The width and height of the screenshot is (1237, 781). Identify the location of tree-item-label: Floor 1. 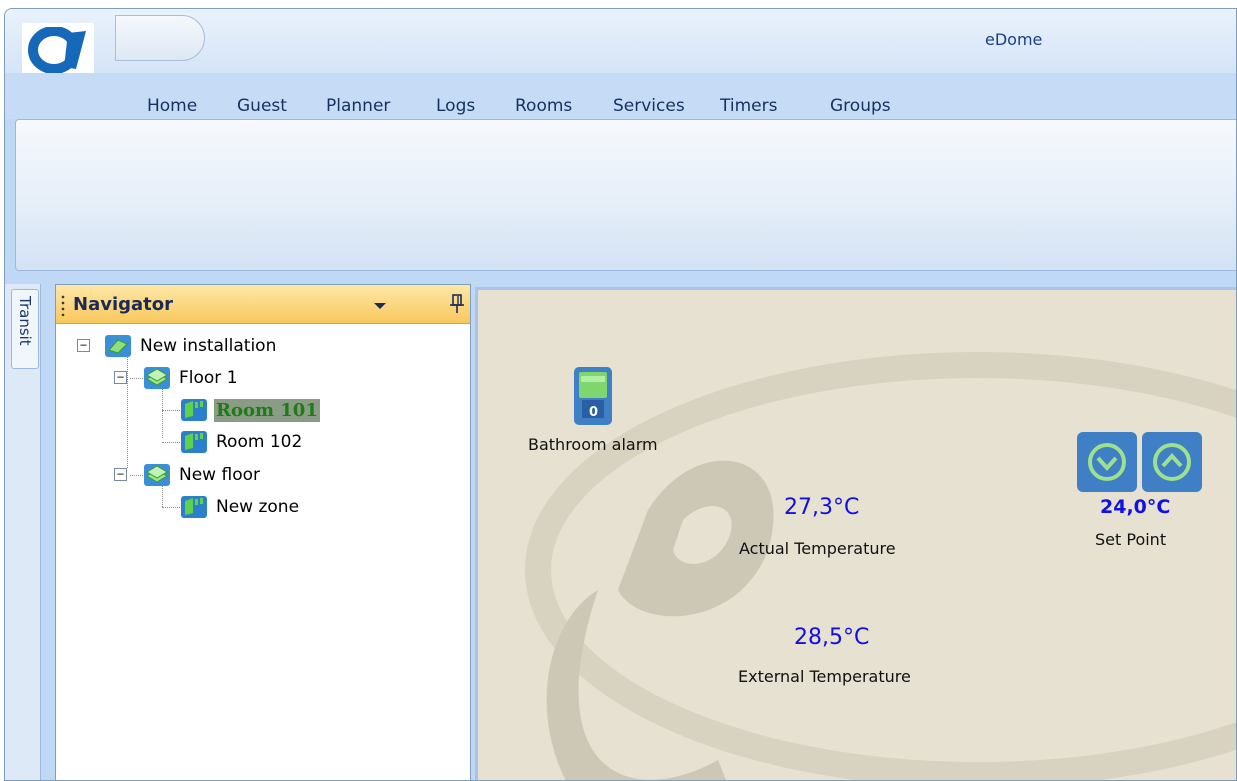
(208, 378).